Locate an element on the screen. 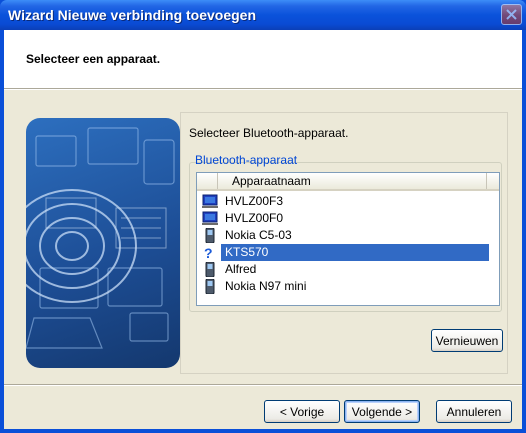  refresh-button: Vernieuwen is located at coordinates (467, 340).